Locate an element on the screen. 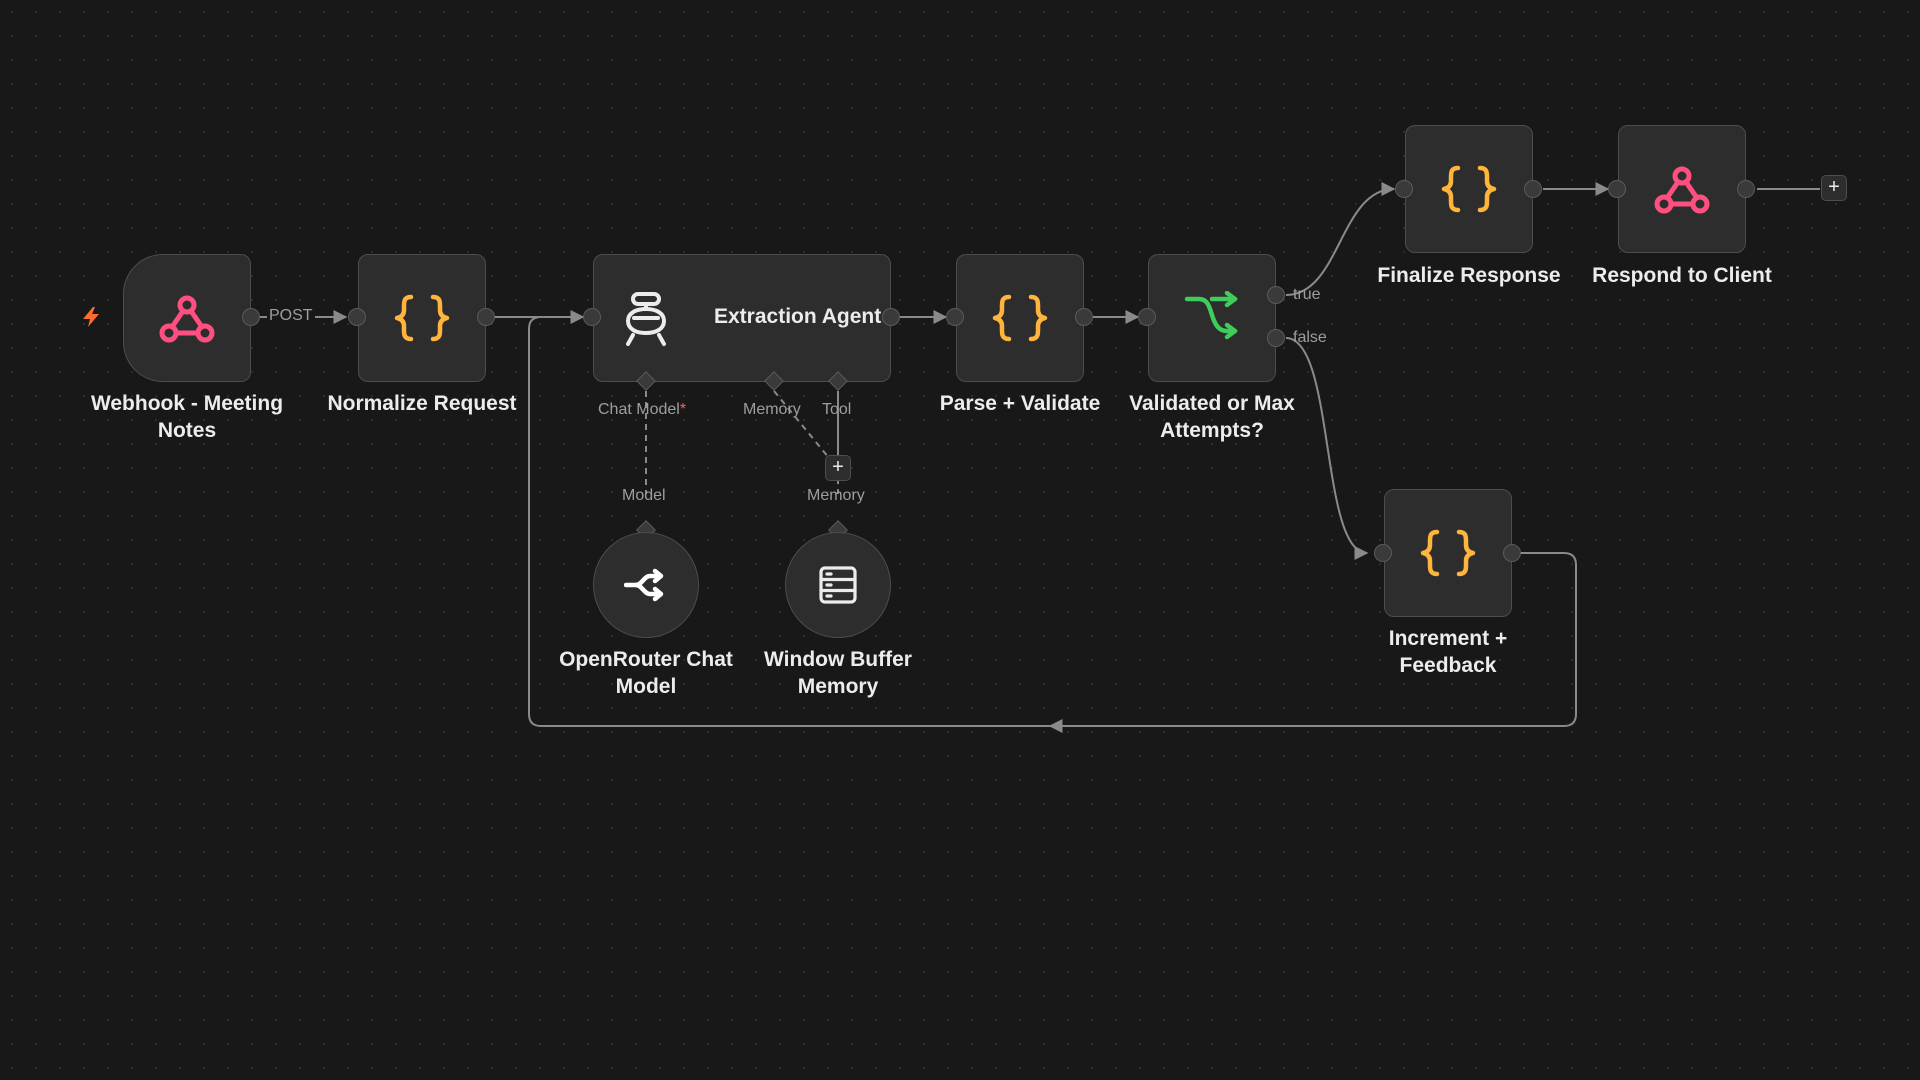  node-increment-feedback is located at coordinates (1448, 553).